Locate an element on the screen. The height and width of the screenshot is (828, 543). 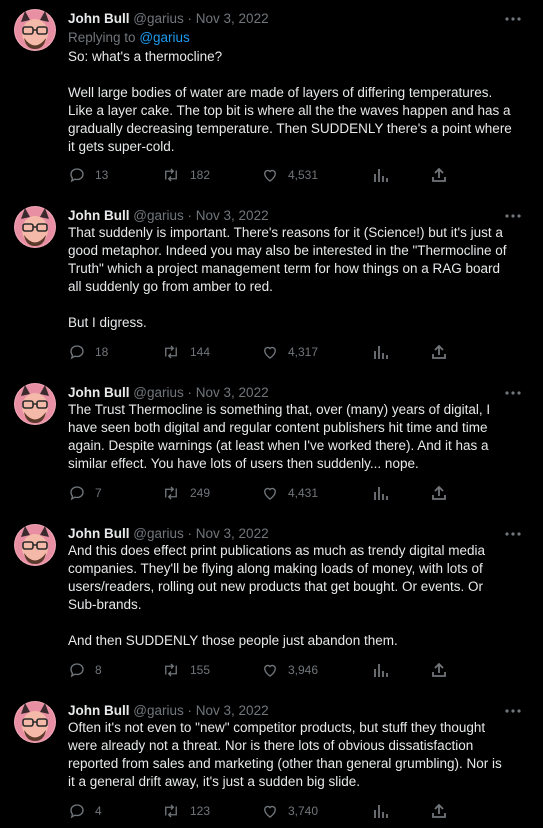
retweet-count: 249 is located at coordinates (200, 493).